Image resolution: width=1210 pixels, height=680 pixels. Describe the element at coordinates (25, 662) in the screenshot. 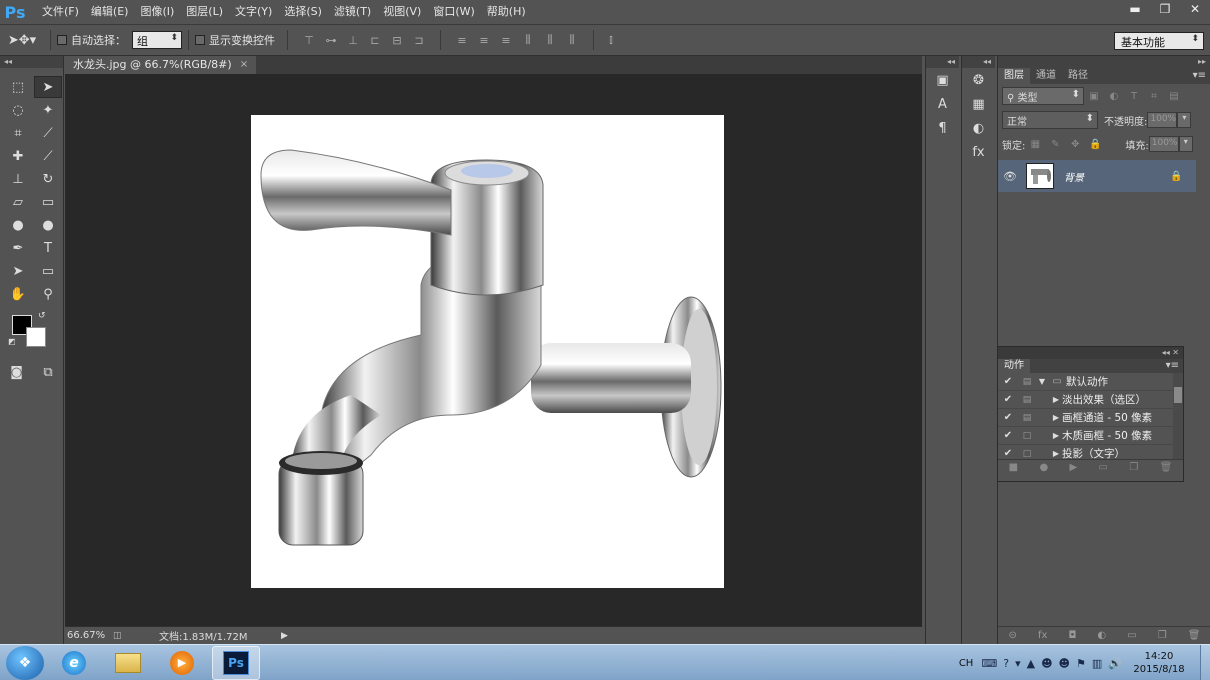

I see `start-button: ❖` at that location.